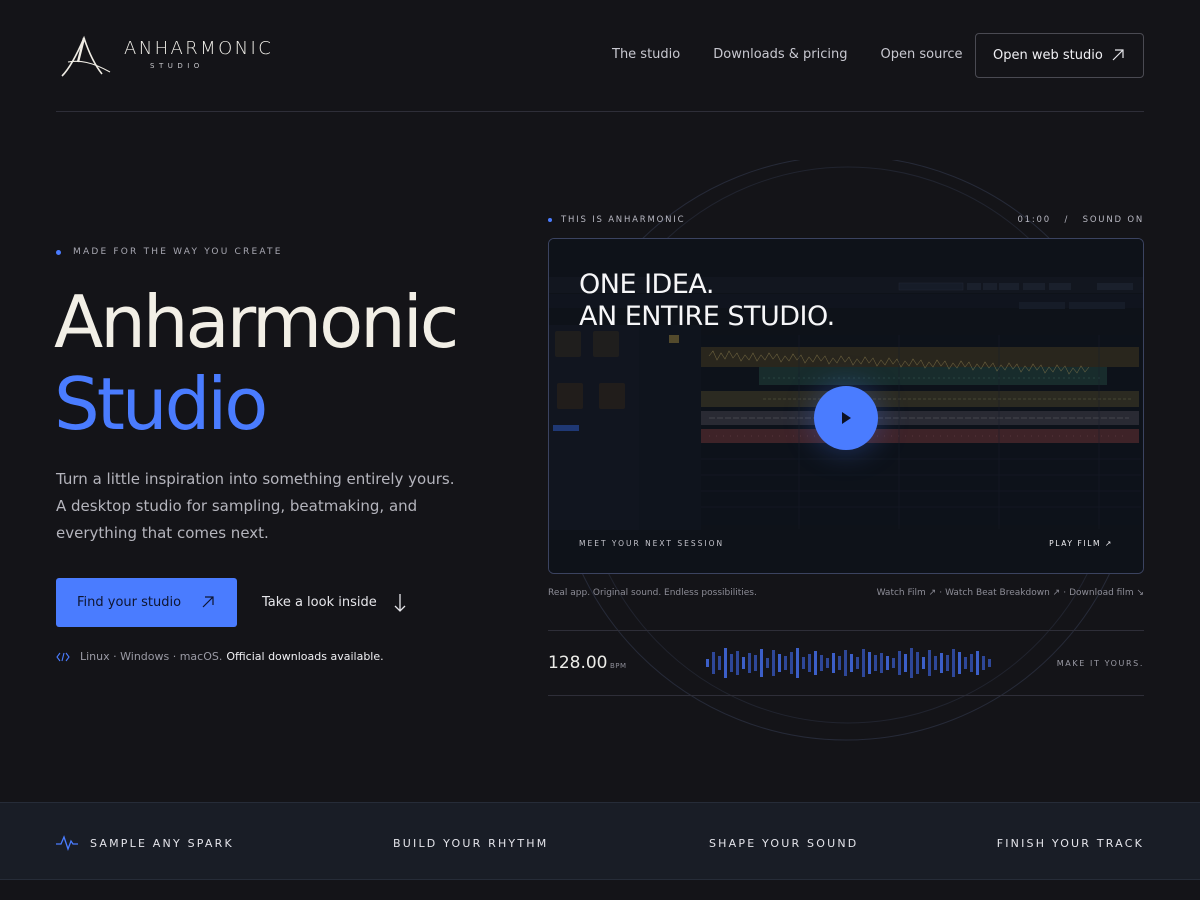 This screenshot has width=1200, height=900. I want to click on open-web-studio-label: Open web studio, so click(1048, 55).